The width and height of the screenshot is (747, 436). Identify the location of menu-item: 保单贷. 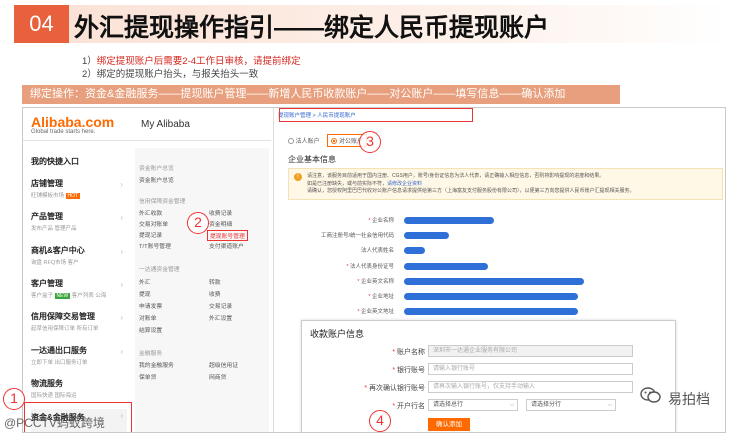
(147, 376).